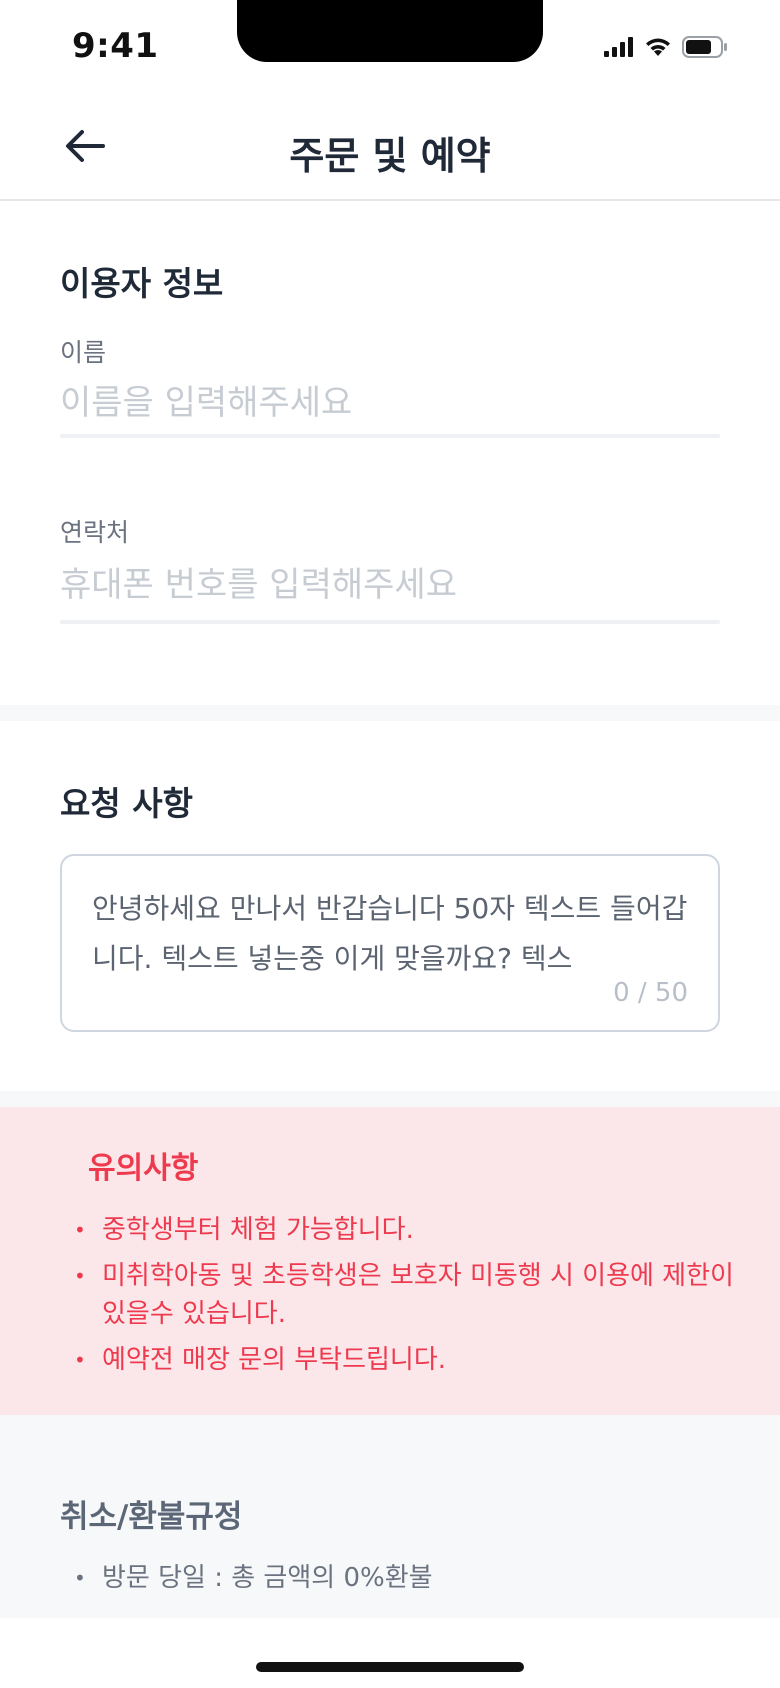 The image size is (780, 1688). I want to click on device-notch, so click(390, 31).